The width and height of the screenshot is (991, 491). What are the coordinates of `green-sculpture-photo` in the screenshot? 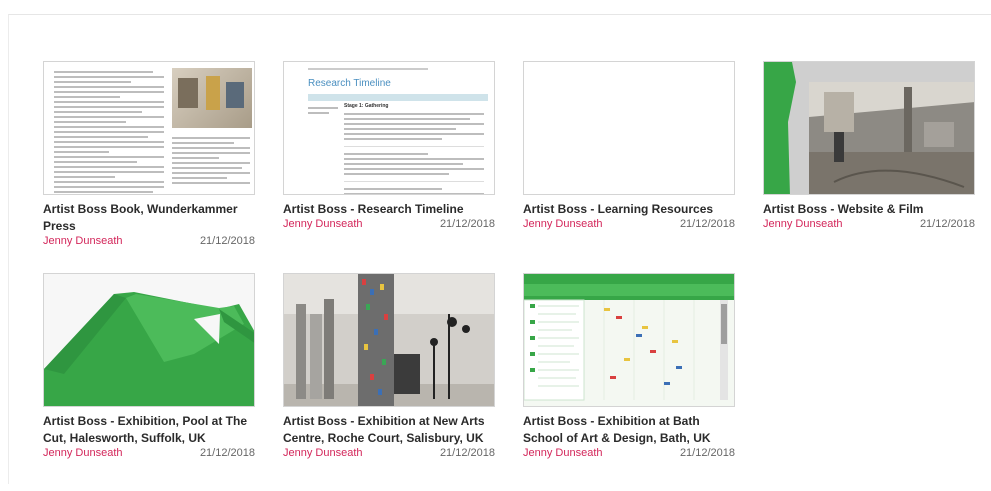 It's located at (149, 340).